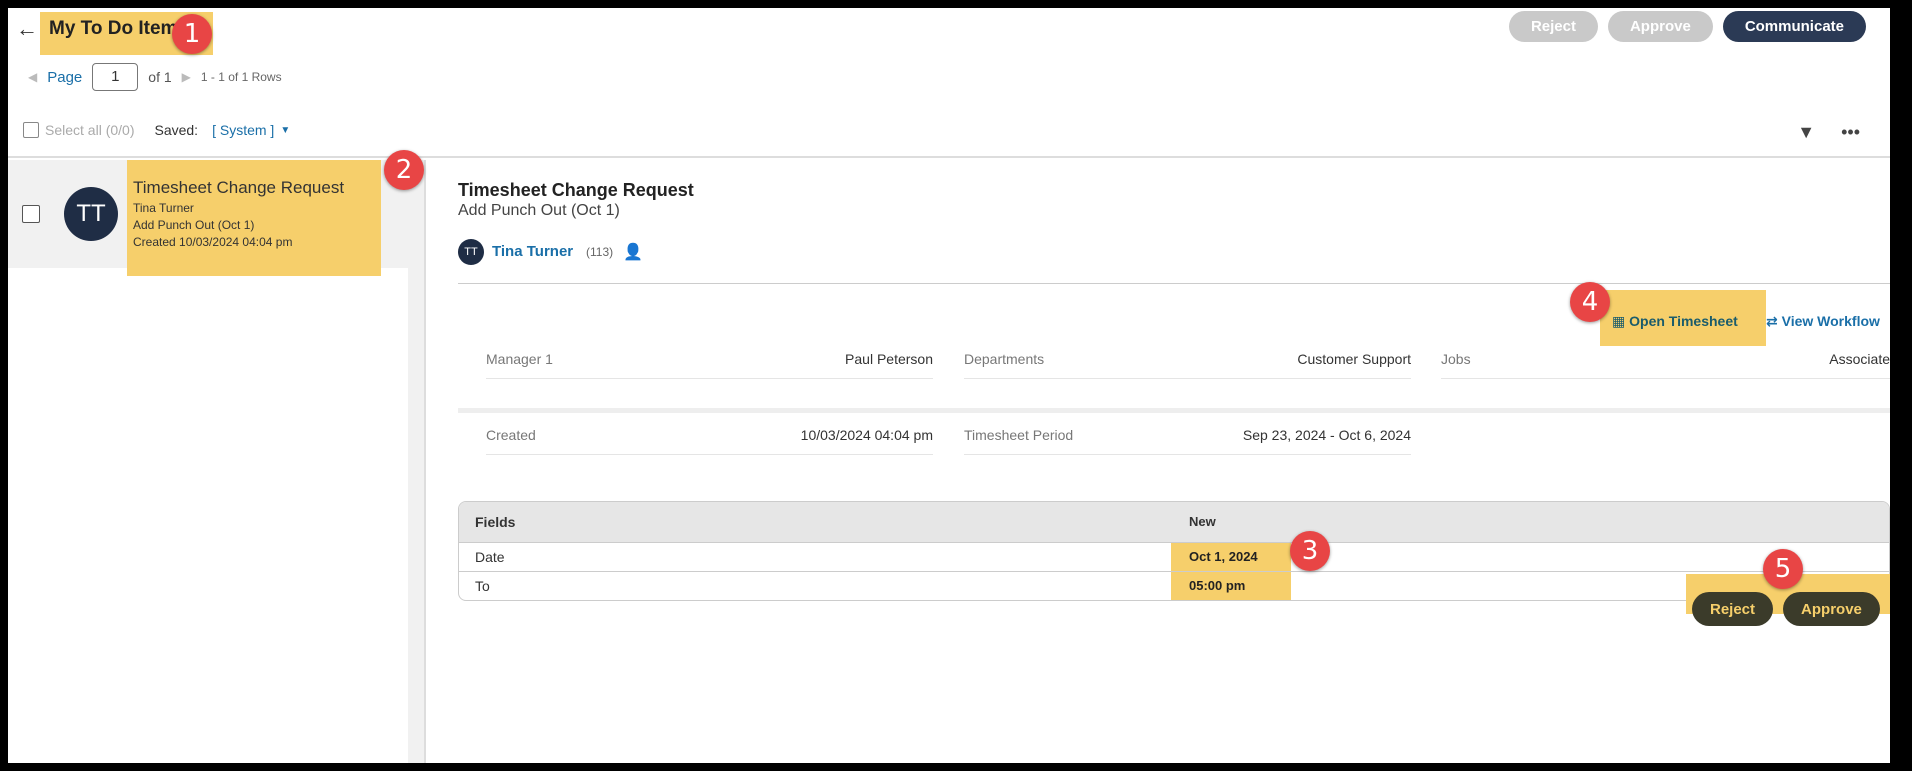 The image size is (1912, 771). What do you see at coordinates (243, 130) in the screenshot?
I see `saved-view-dropdown: [ System ]` at bounding box center [243, 130].